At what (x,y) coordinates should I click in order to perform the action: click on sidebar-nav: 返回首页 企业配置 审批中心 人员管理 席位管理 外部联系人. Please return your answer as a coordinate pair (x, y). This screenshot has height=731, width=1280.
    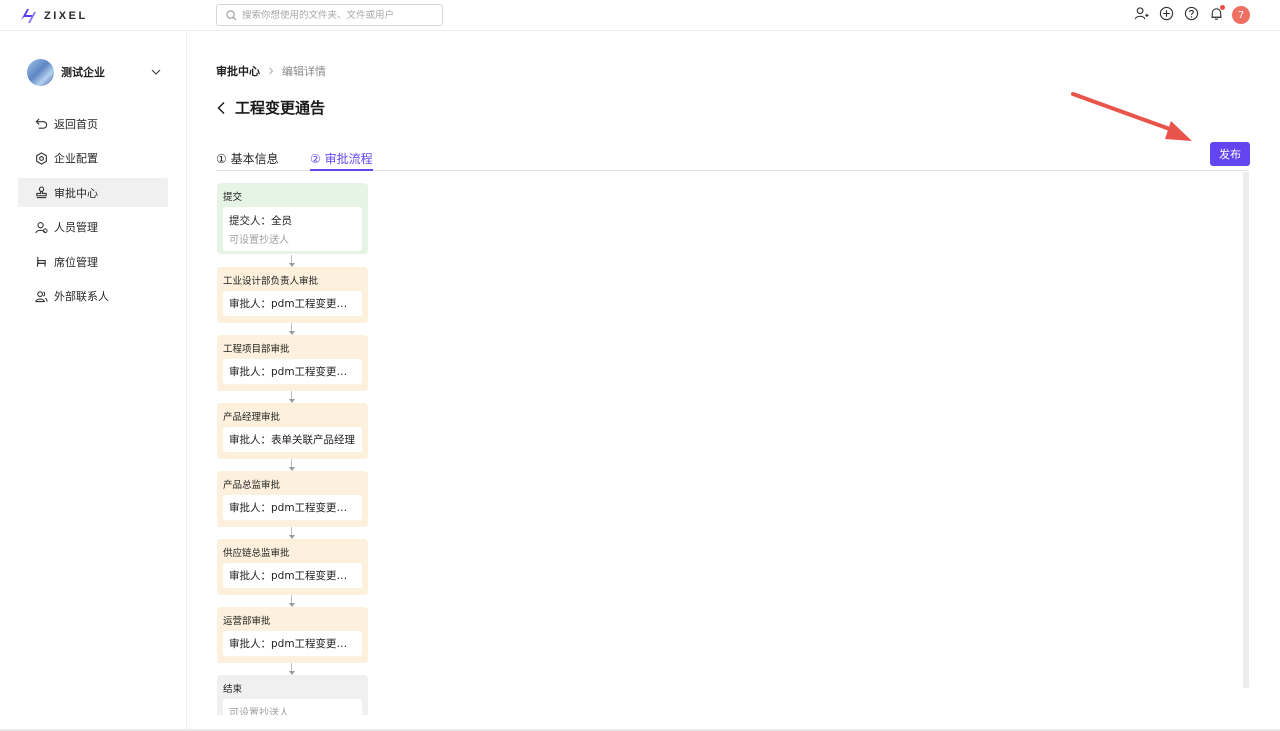
    Looking at the image, I should click on (93, 213).